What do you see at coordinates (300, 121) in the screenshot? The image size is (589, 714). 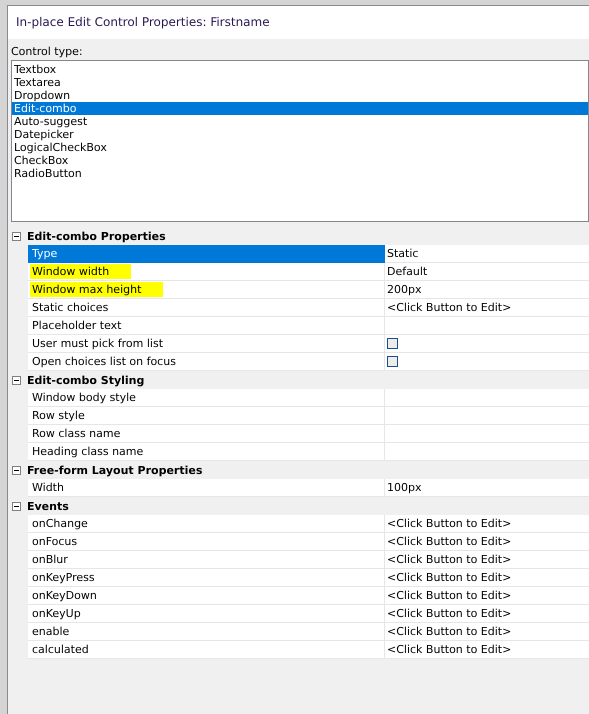 I see `list-item: Auto-suggest` at bounding box center [300, 121].